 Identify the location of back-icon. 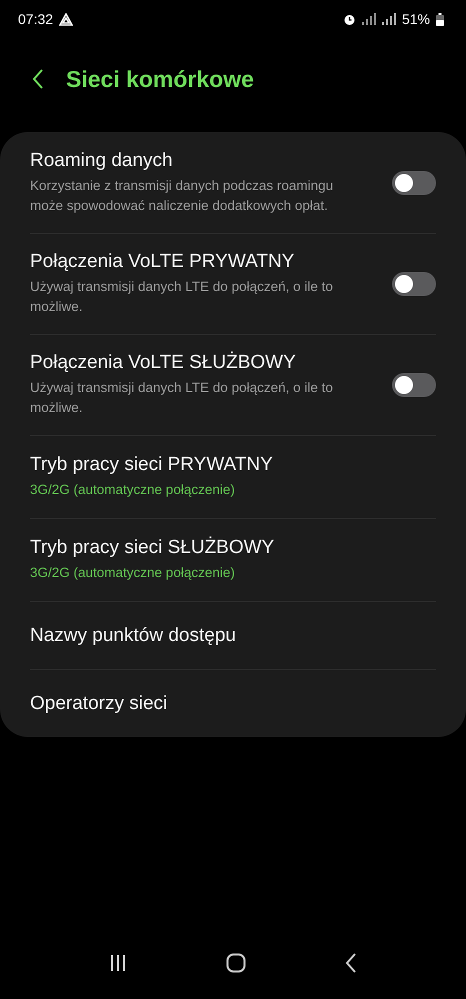
(38, 79).